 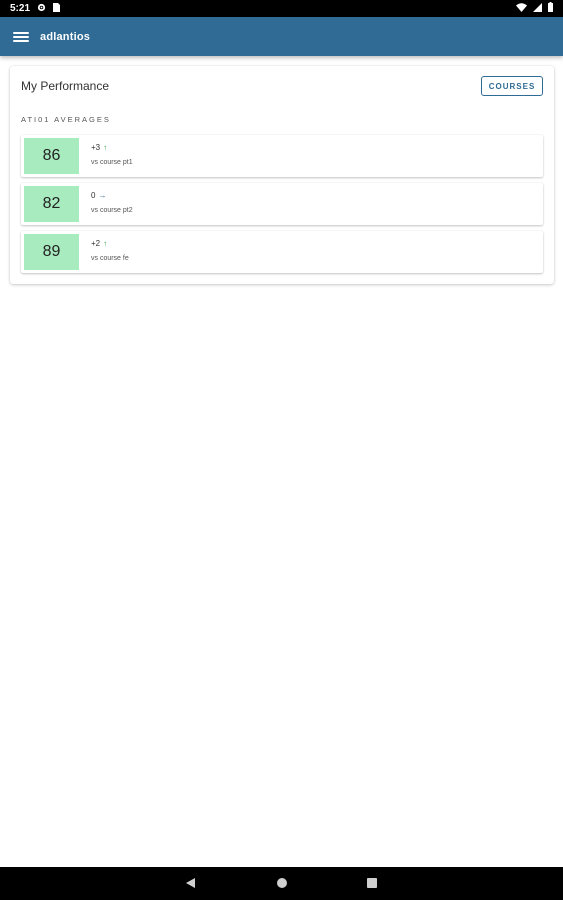 What do you see at coordinates (57, 8) in the screenshot?
I see `sim-icon` at bounding box center [57, 8].